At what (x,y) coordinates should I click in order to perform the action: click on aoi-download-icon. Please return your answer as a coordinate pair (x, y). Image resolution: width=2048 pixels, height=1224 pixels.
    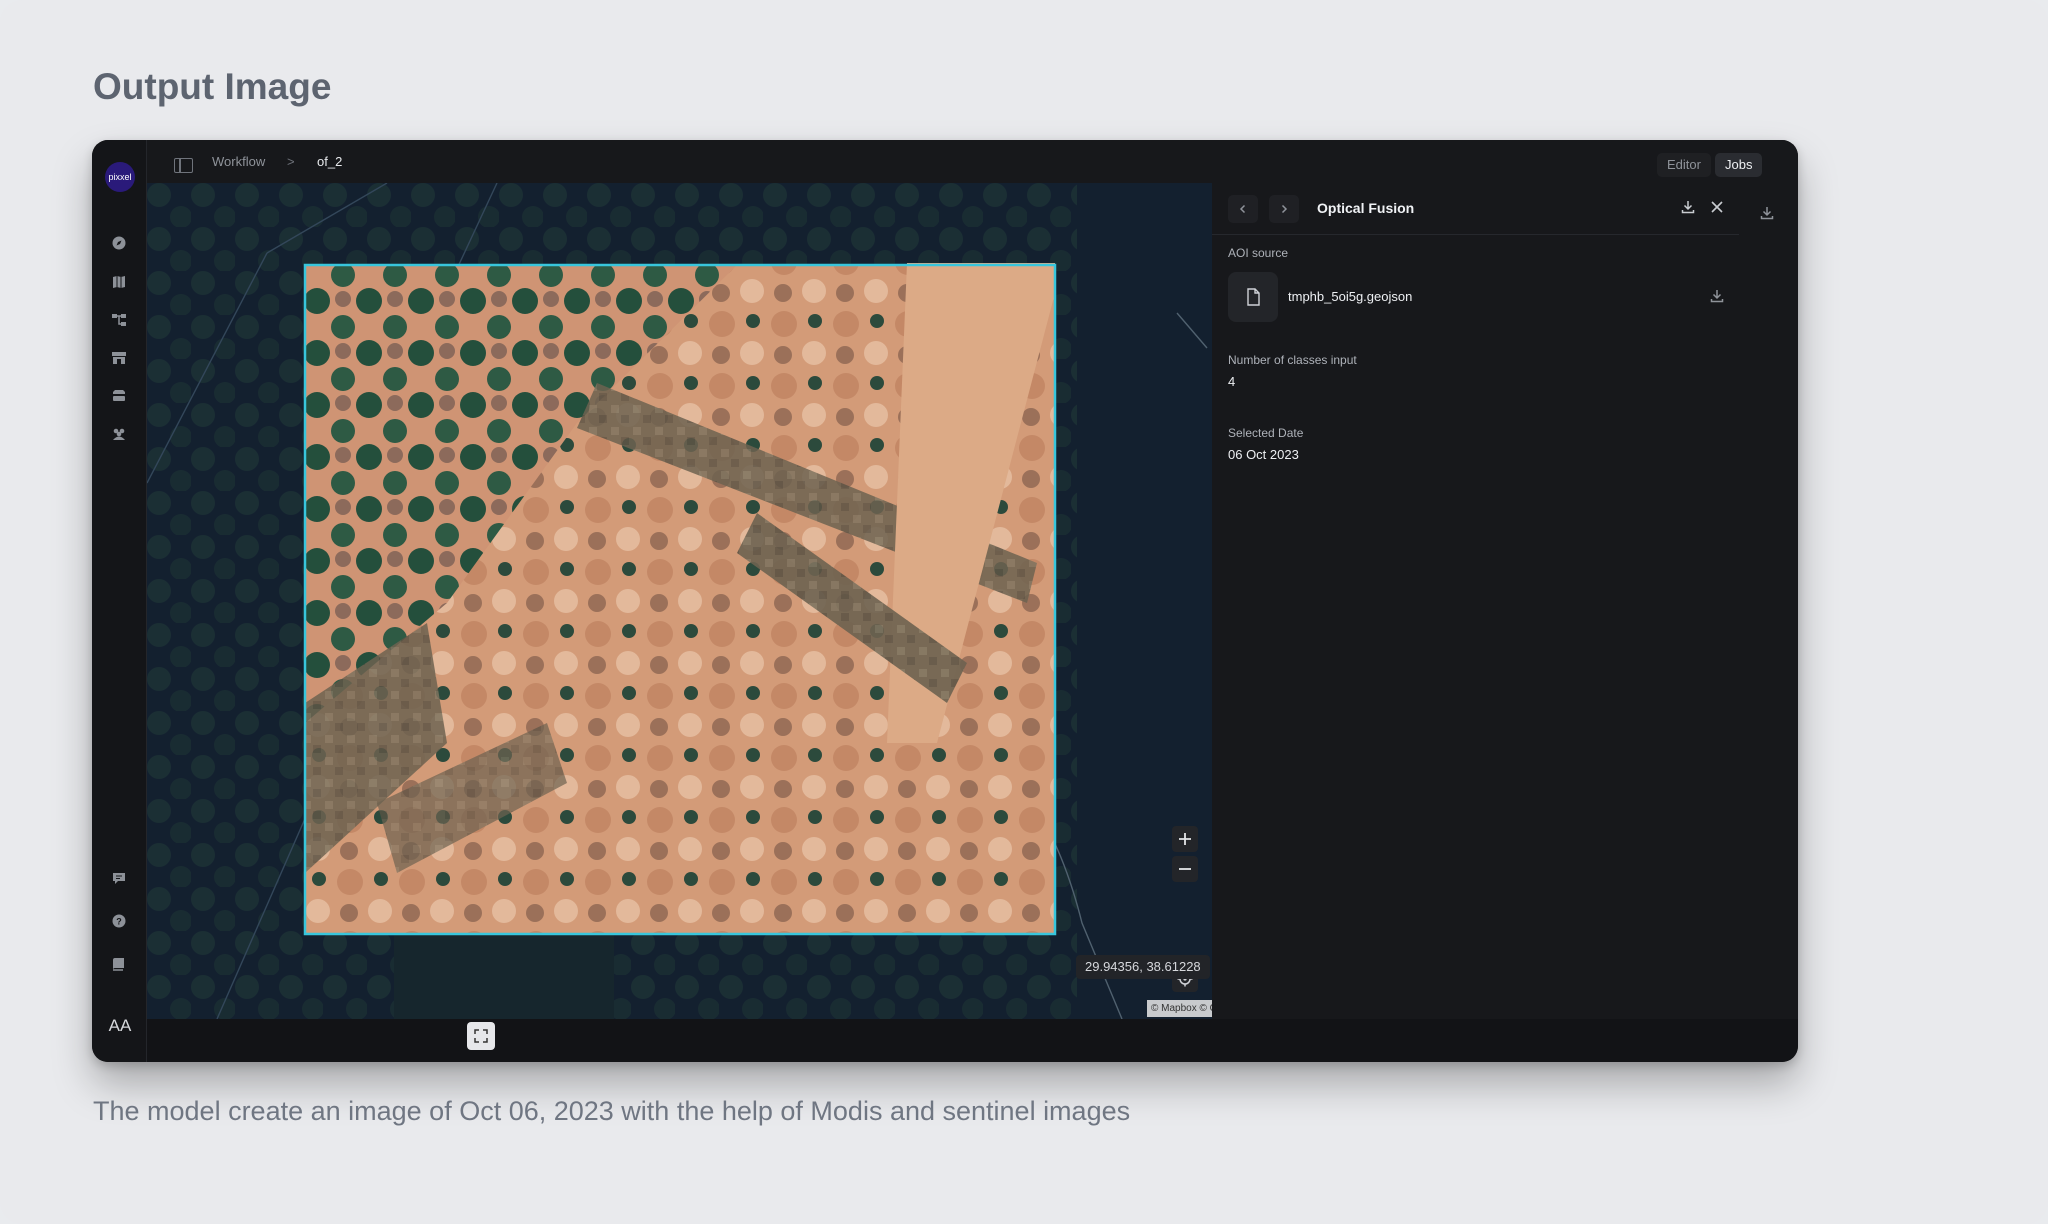
    Looking at the image, I should click on (1718, 297).